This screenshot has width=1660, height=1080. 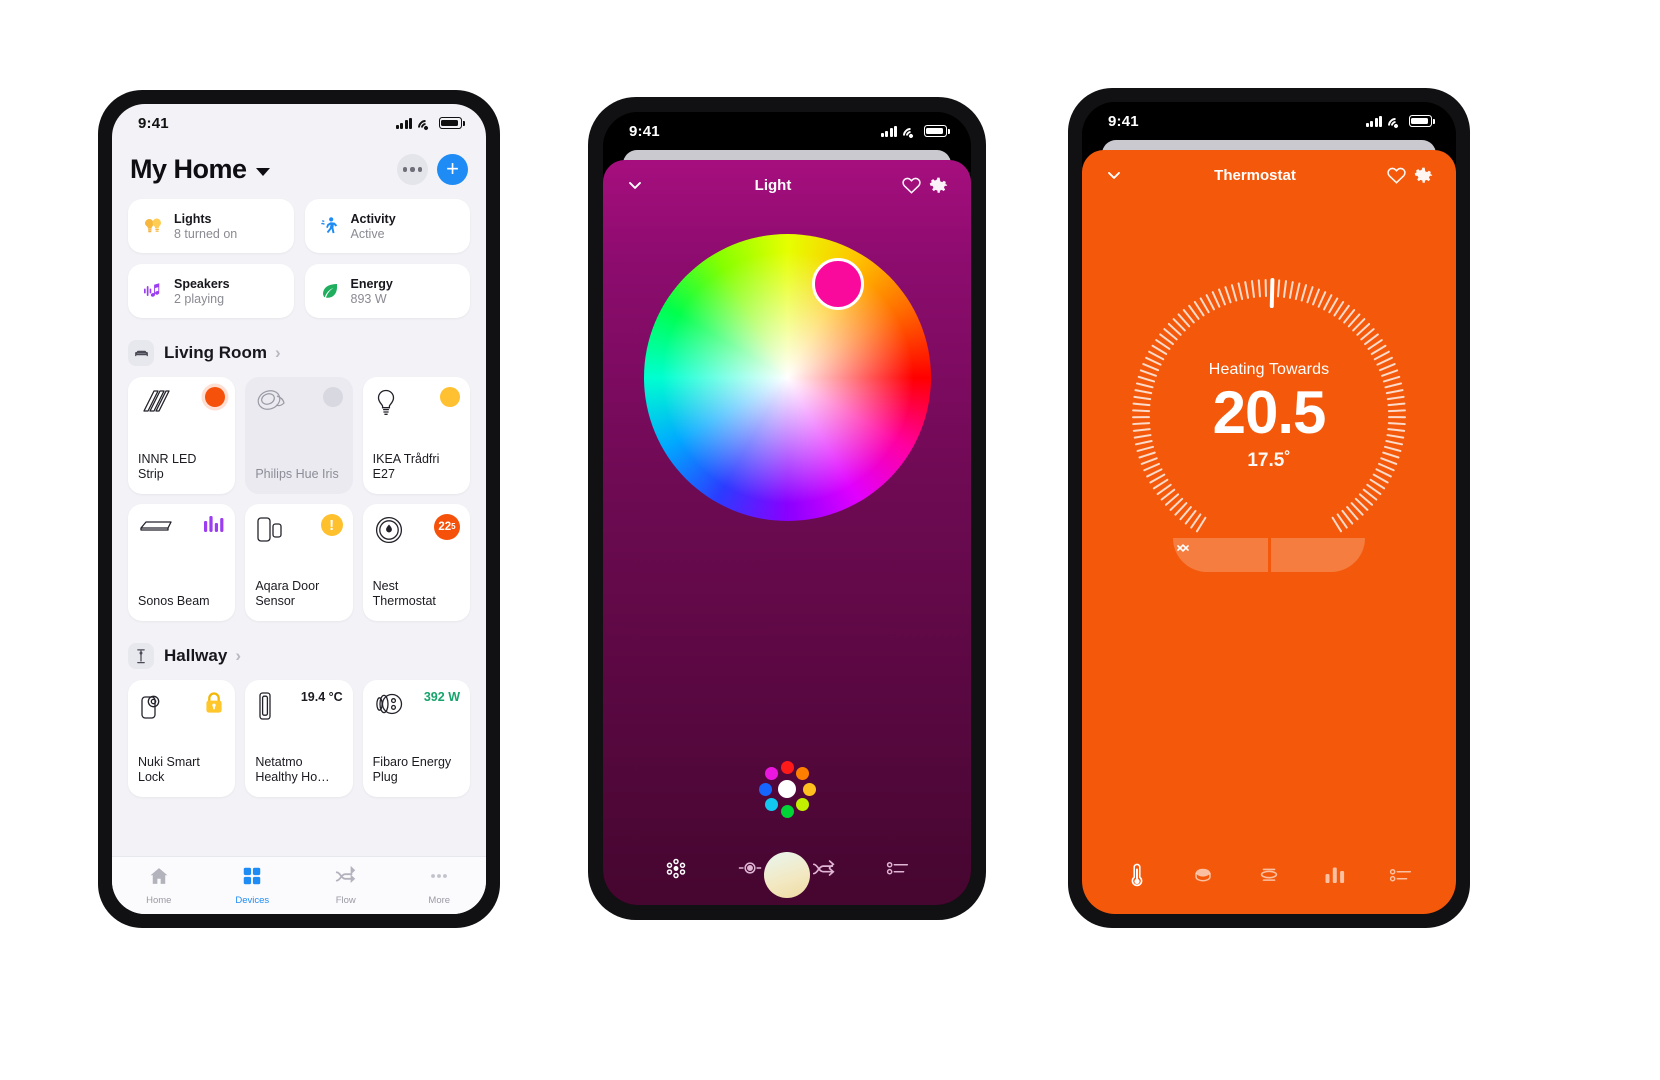 What do you see at coordinates (750, 868) in the screenshot?
I see `dimmer-icon` at bounding box center [750, 868].